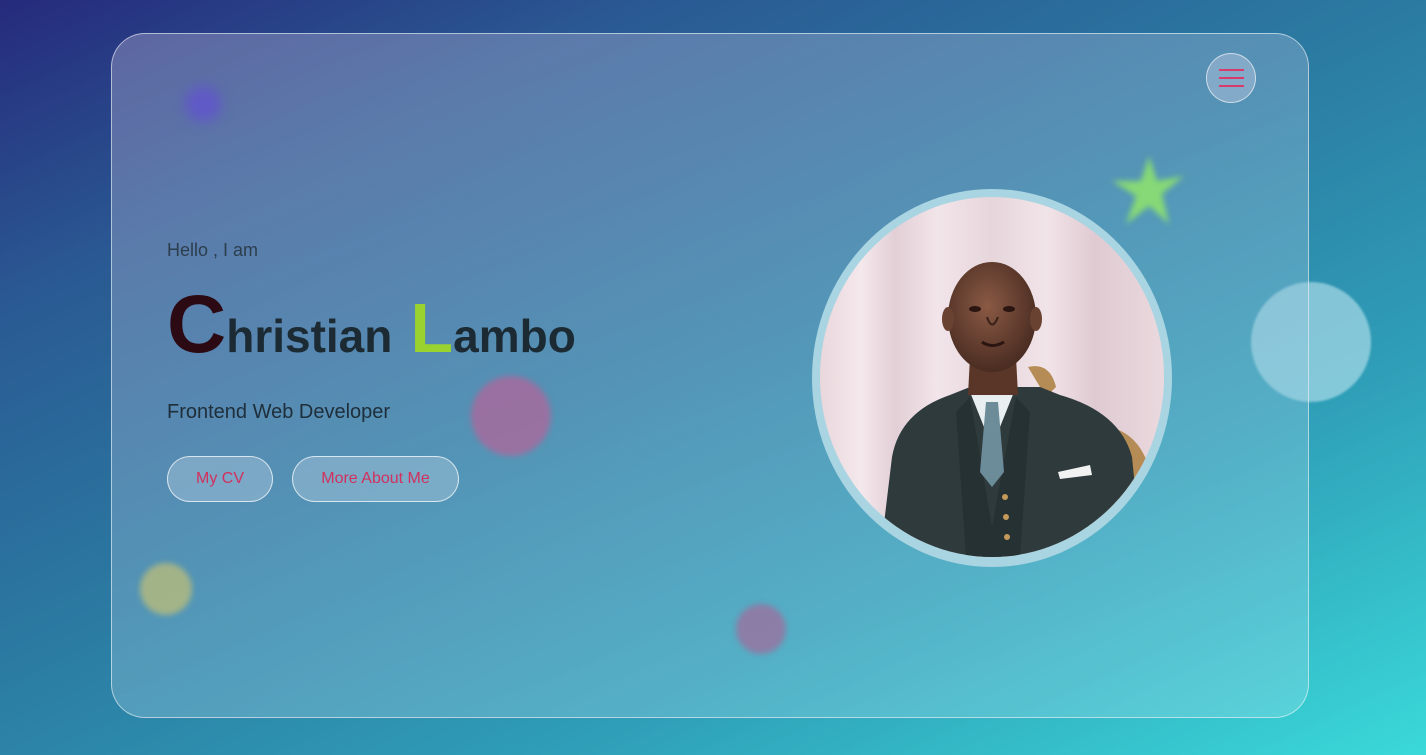 This screenshot has height=755, width=1426. Describe the element at coordinates (432, 328) in the screenshot. I see `name-last-initial: L` at that location.